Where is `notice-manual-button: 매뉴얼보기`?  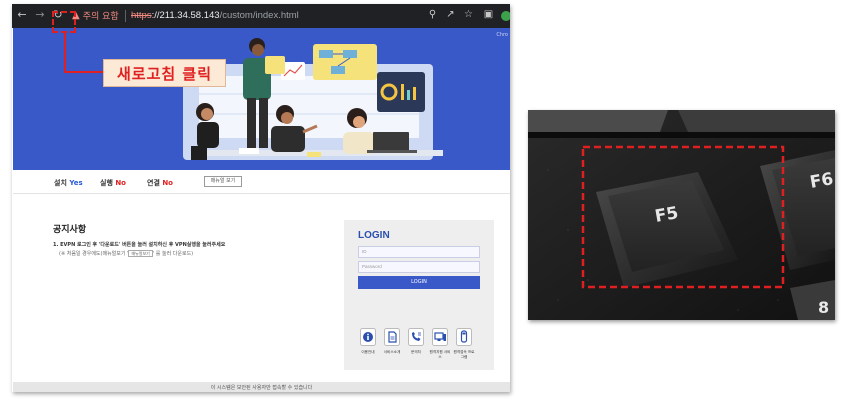 notice-manual-button: 매뉴얼보기 is located at coordinates (140, 253).